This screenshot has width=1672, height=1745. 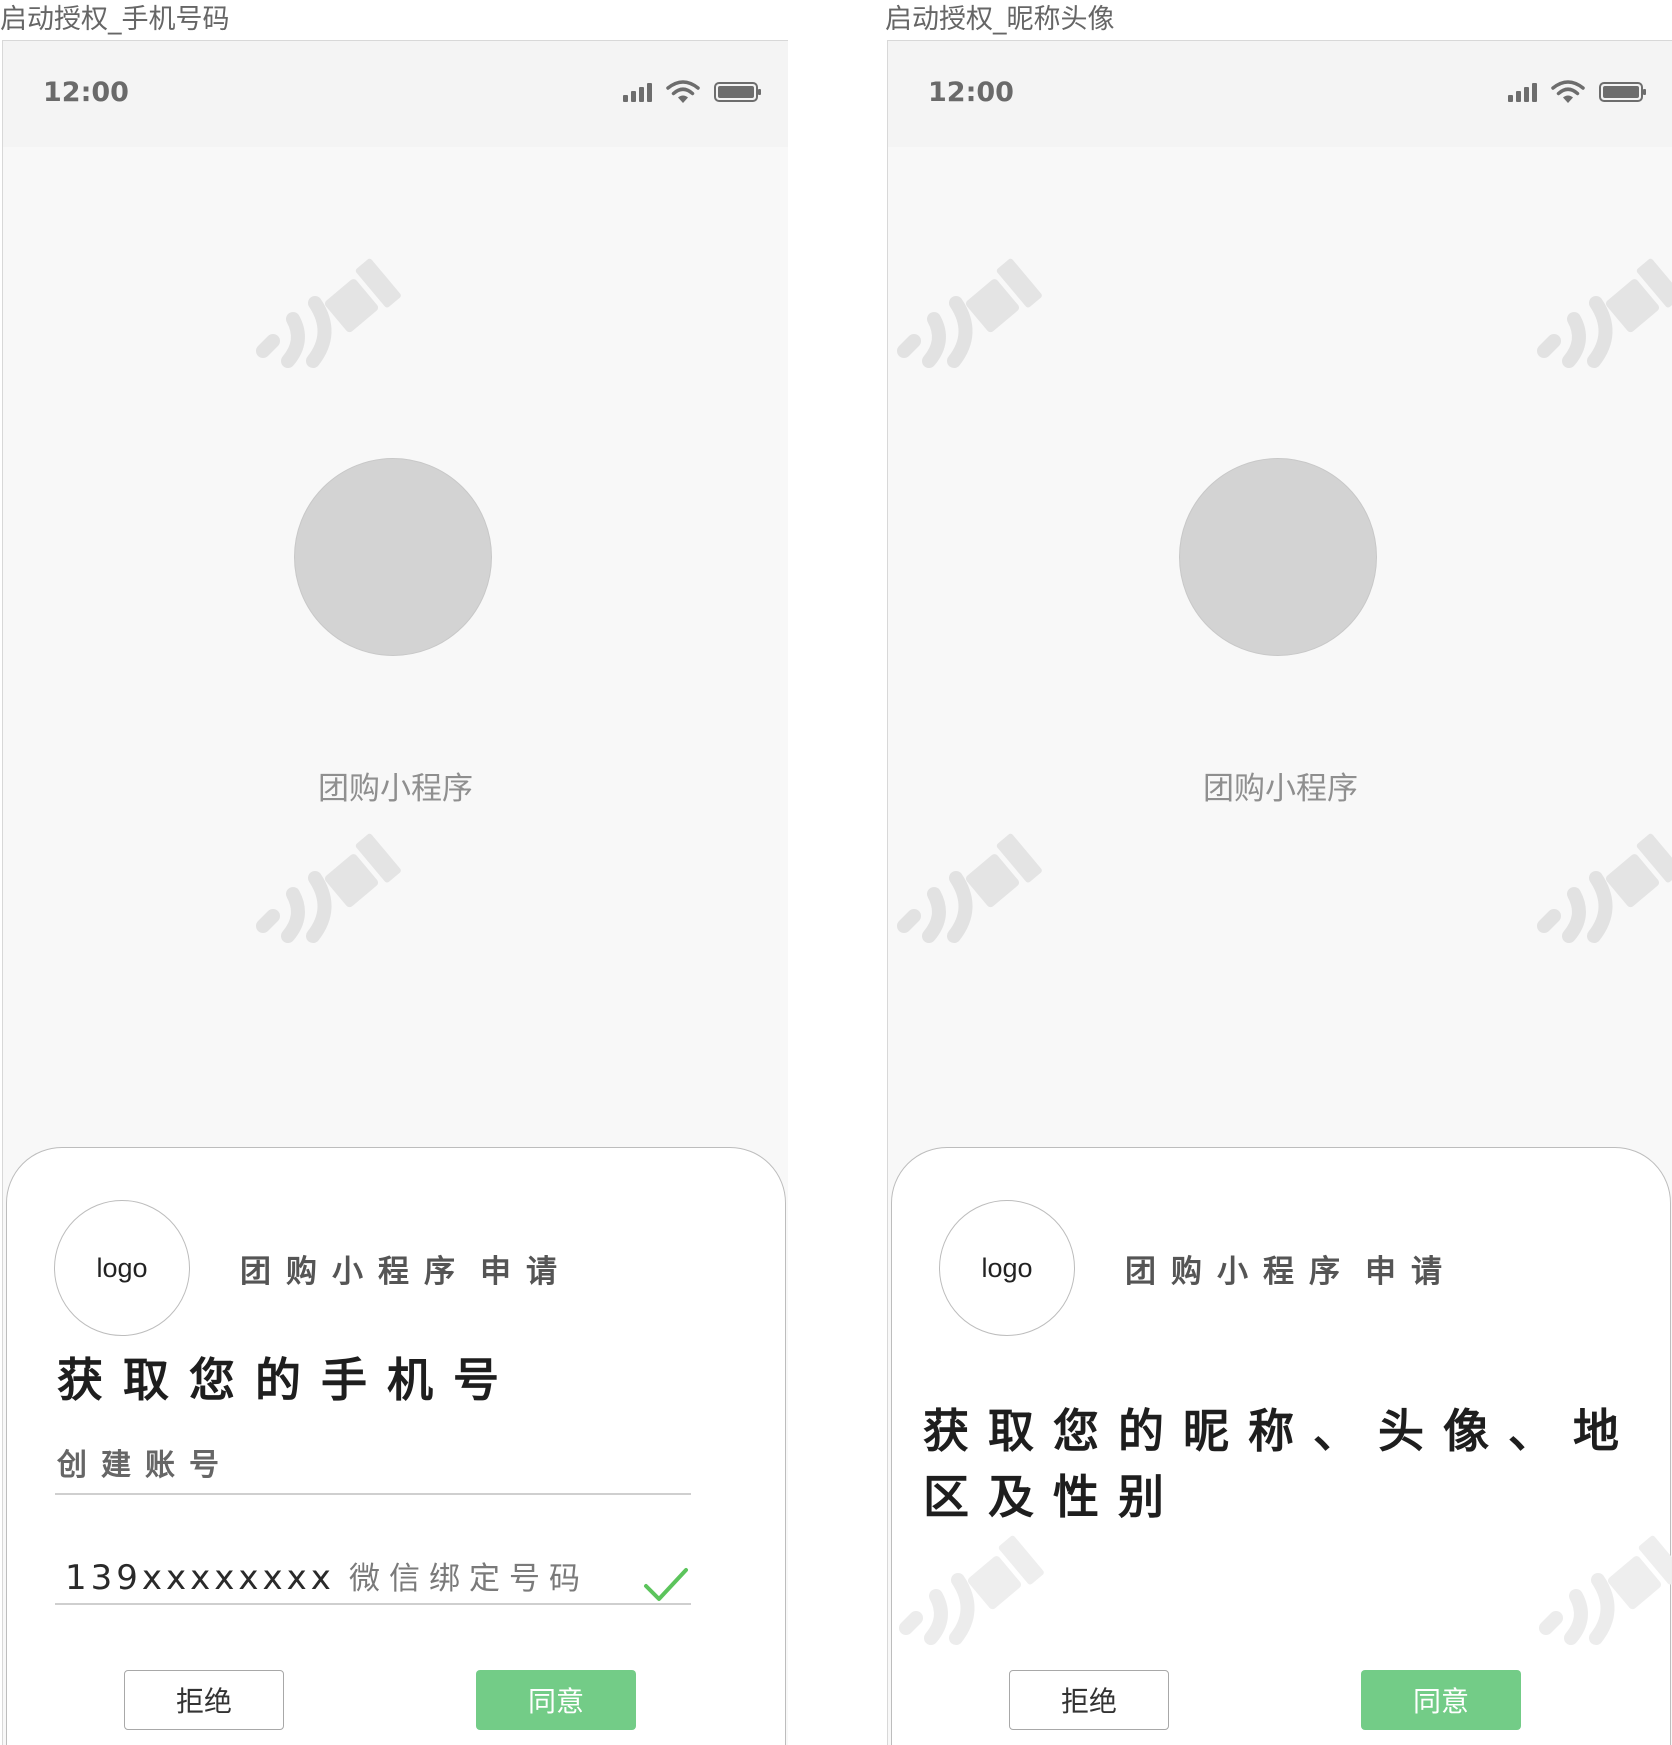 I want to click on check-icon, so click(x=666, y=1584).